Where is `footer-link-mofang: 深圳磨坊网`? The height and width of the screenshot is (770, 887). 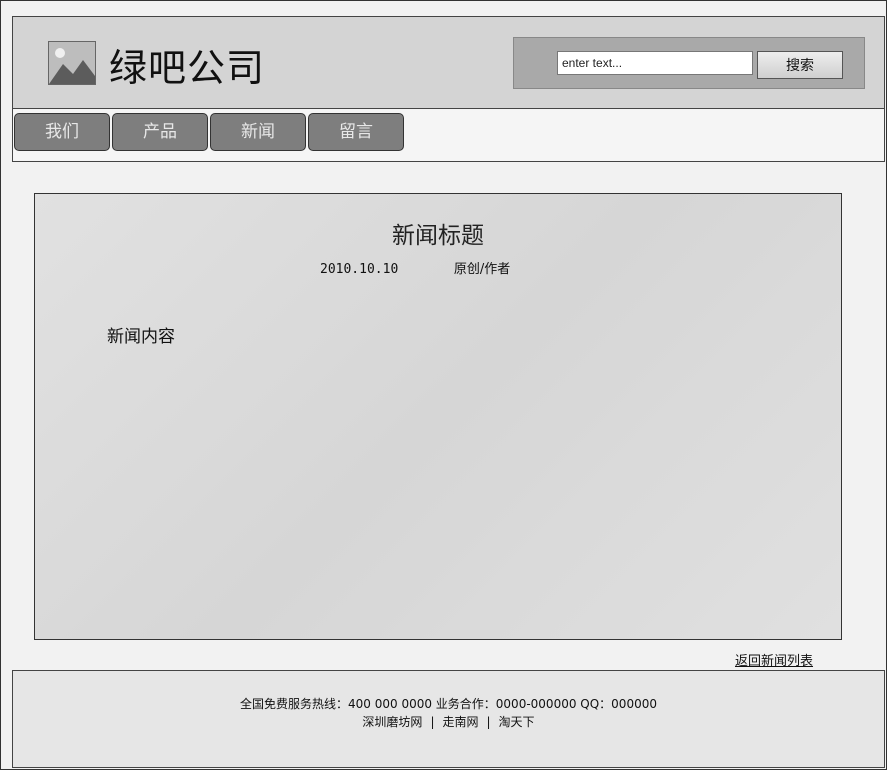
footer-link-mofang: 深圳磨坊网 is located at coordinates (392, 722).